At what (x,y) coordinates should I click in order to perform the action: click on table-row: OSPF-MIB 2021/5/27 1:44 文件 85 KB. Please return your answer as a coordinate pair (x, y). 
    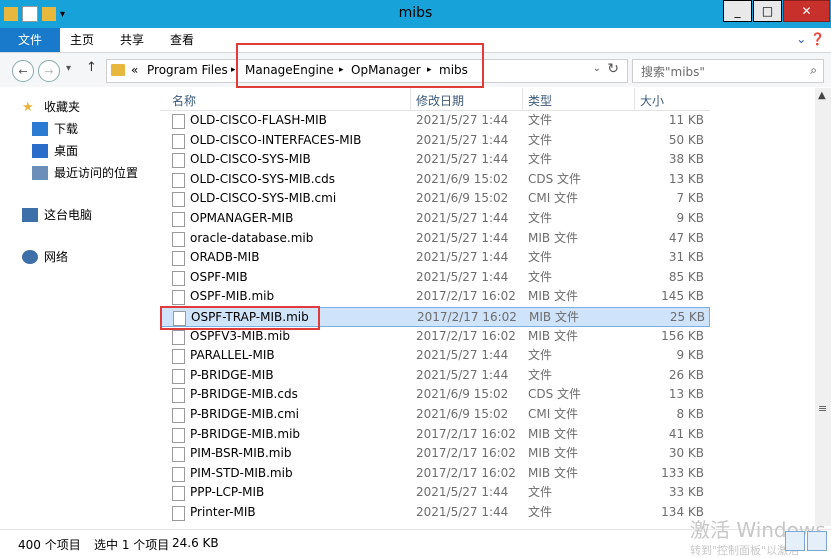
    Looking at the image, I should click on (435, 278).